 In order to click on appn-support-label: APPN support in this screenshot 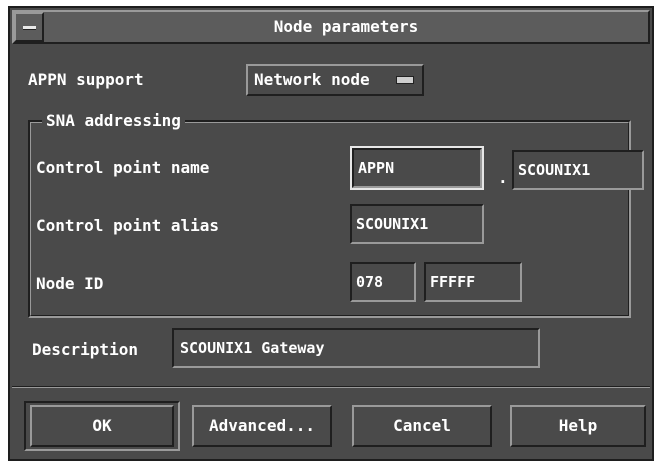, I will do `click(86, 79)`.